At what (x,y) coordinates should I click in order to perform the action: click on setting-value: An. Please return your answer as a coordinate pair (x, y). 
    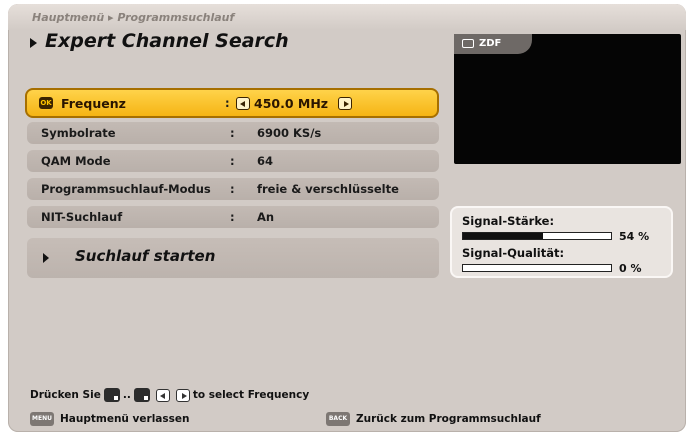
    Looking at the image, I should click on (266, 217).